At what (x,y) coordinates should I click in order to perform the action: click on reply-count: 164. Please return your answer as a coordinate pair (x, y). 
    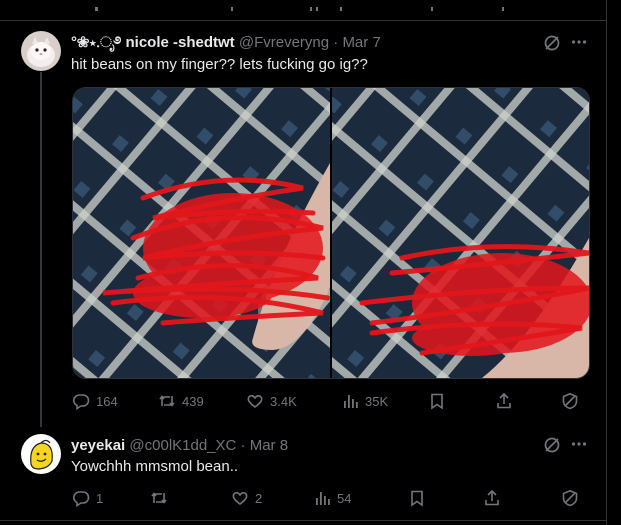
    Looking at the image, I should click on (107, 401).